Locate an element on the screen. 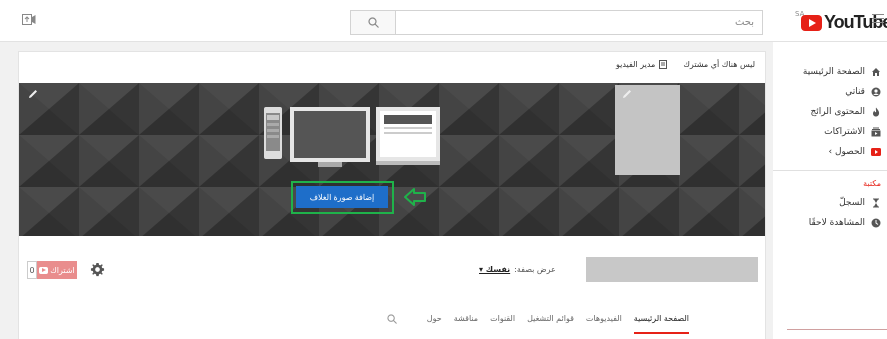 The width and height of the screenshot is (887, 339). sidebar-divider is located at coordinates (830, 170).